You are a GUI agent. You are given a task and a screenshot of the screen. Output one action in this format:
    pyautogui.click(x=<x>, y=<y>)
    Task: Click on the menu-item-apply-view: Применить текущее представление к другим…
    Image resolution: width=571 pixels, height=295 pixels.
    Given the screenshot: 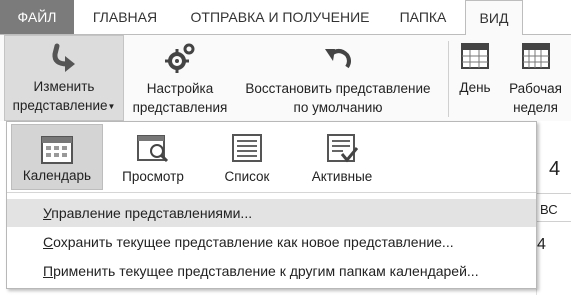 What is the action you would take?
    pyautogui.click(x=271, y=271)
    